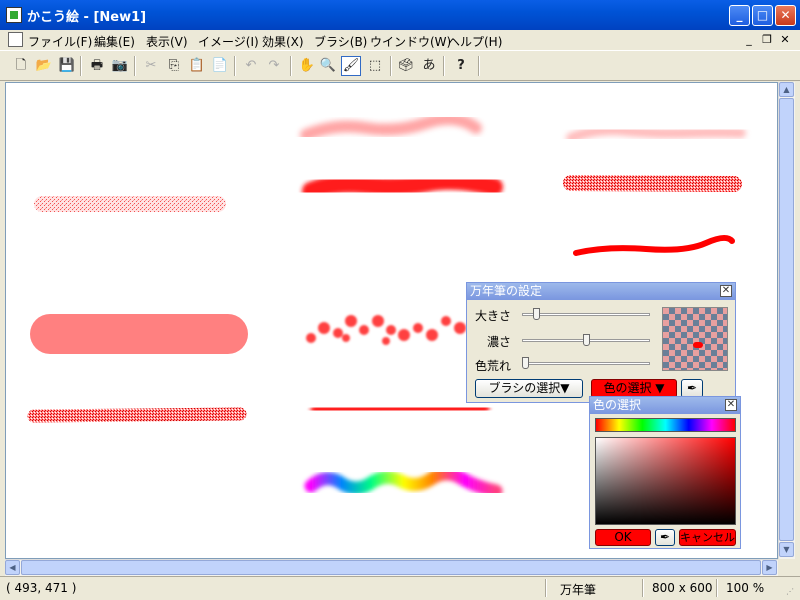 The height and width of the screenshot is (600, 800). I want to click on menu-edit: 編集(E), so click(114, 41).